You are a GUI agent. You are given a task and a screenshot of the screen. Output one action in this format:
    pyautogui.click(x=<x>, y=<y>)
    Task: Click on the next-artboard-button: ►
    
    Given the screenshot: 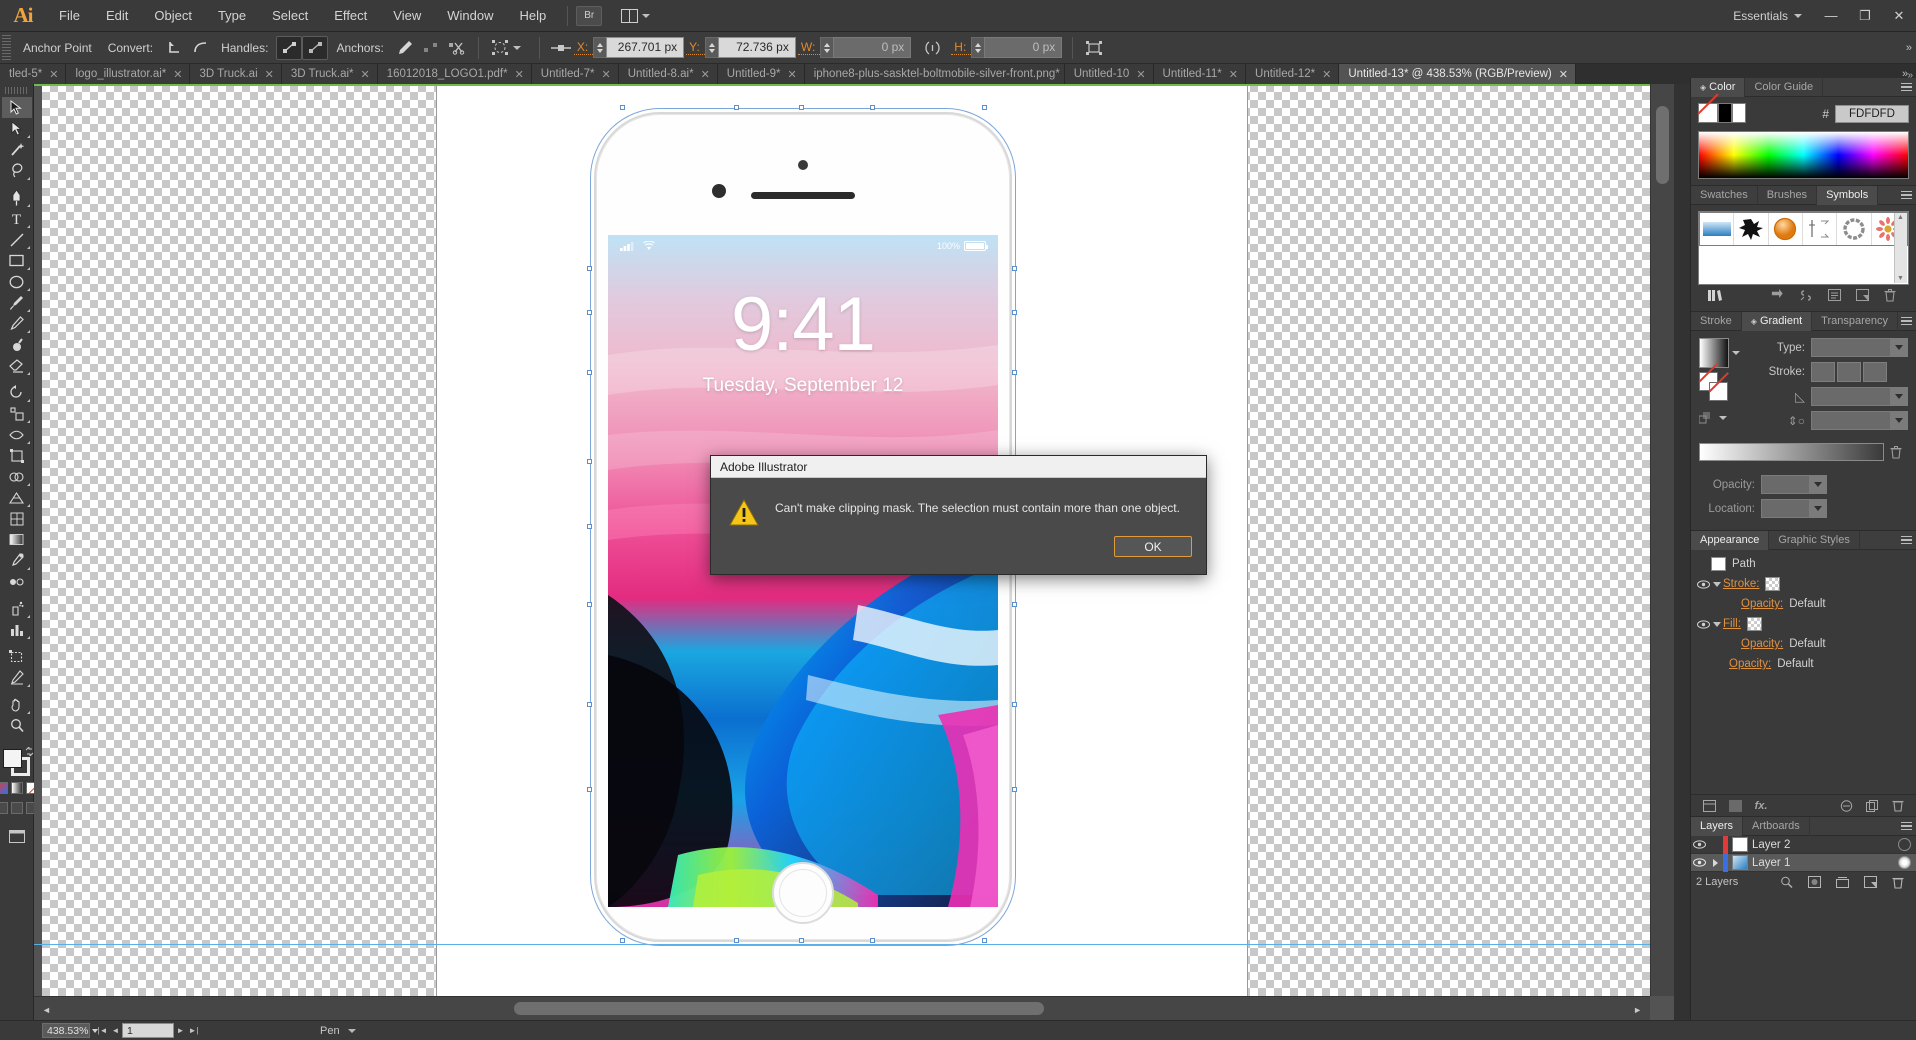 What is the action you would take?
    pyautogui.click(x=180, y=1031)
    